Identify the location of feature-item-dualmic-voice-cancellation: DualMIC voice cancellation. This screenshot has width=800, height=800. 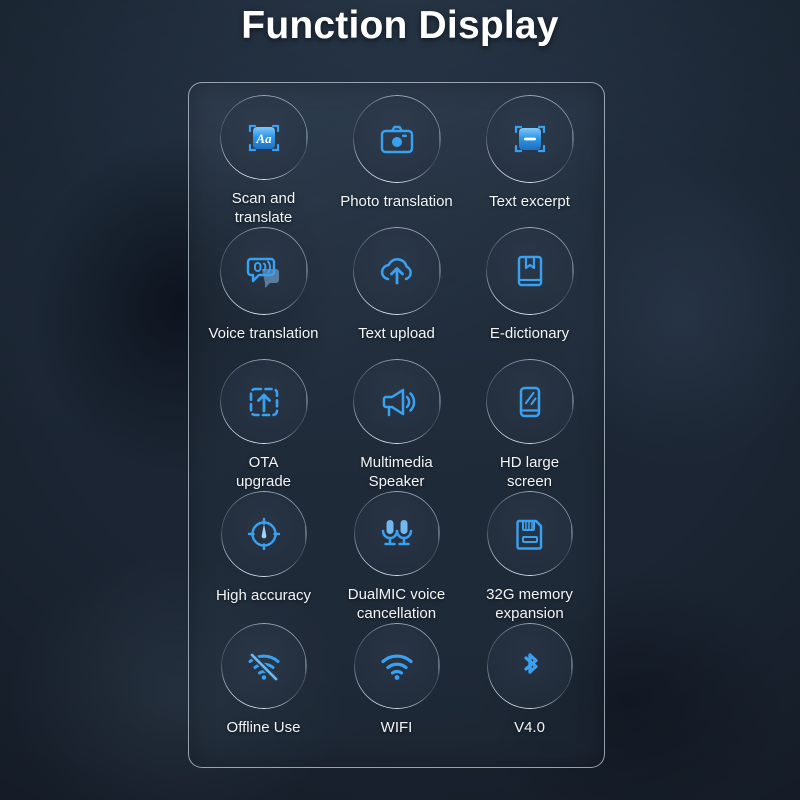
(396, 557).